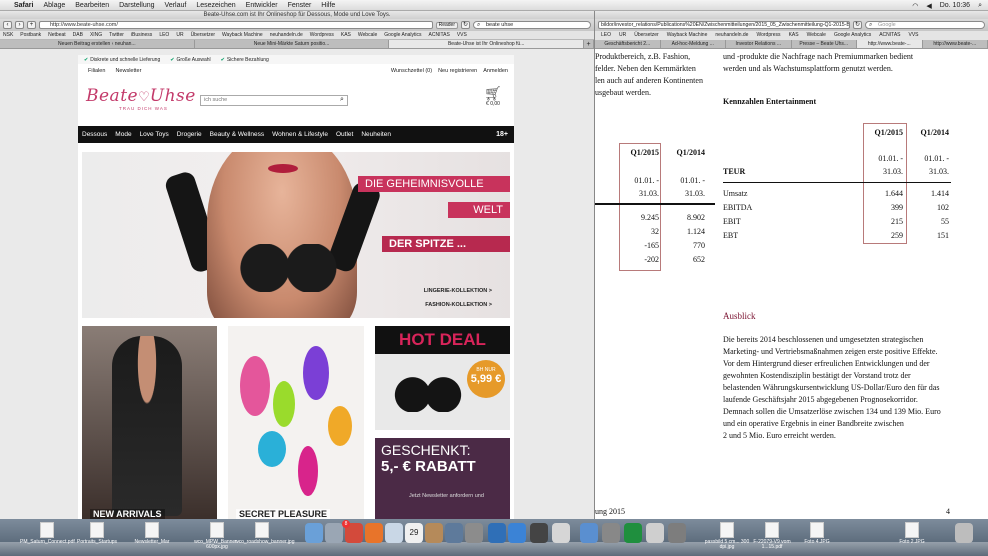  I want to click on desktop-file: PM_Saturn_Connect.pdf, so click(47, 533).